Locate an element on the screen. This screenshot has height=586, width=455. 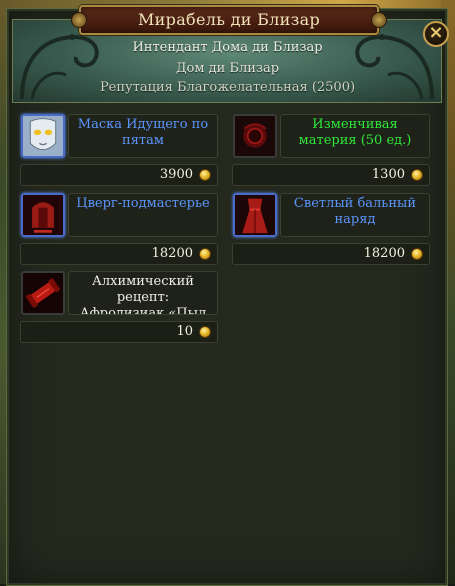
item-name: Маска Идущего по пятам is located at coordinates (143, 136).